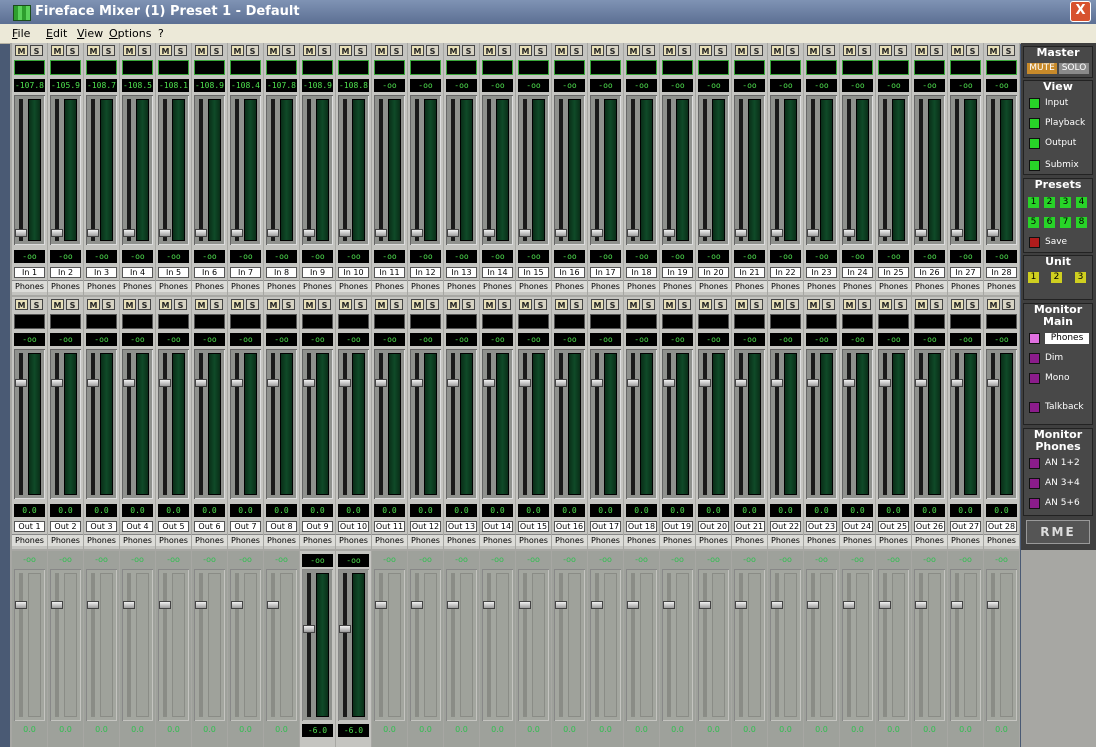 The width and height of the screenshot is (1096, 747). I want to click on preset-4-button: 4, so click(1081, 202).